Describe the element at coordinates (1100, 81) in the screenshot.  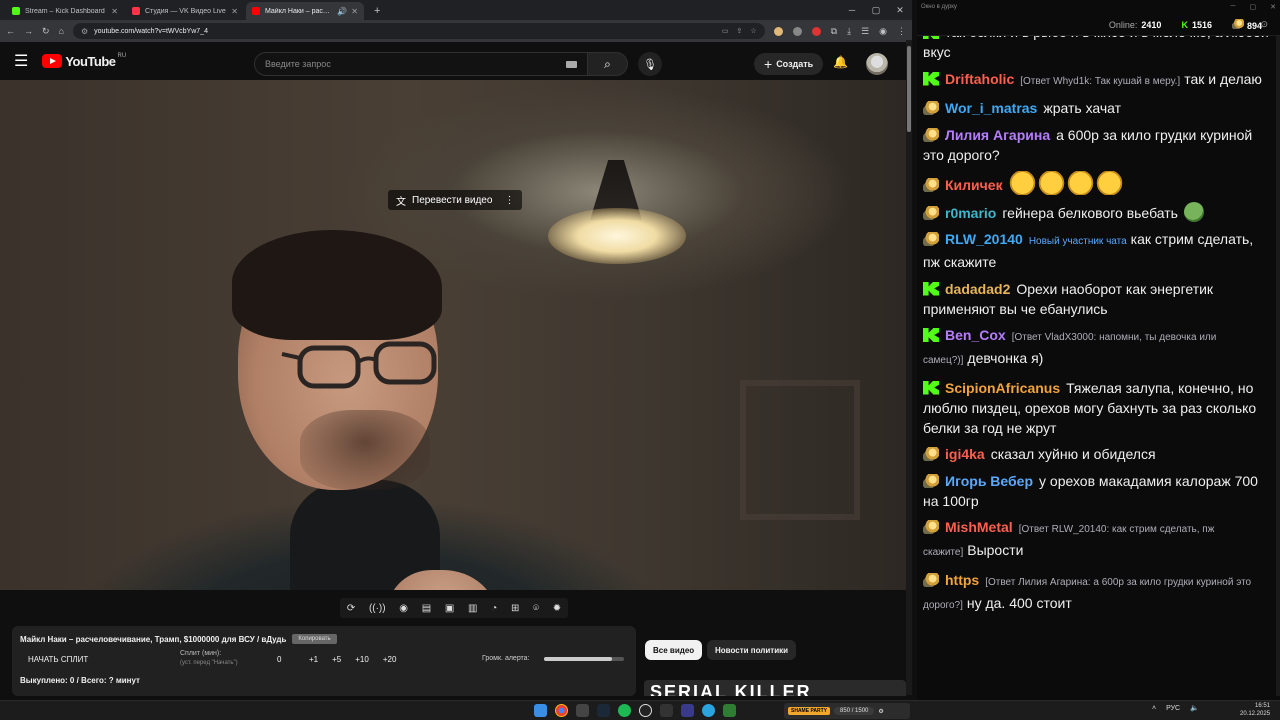
I see `reply-reference: [Ответ Whyd1k: Так кушай в меру.]` at that location.